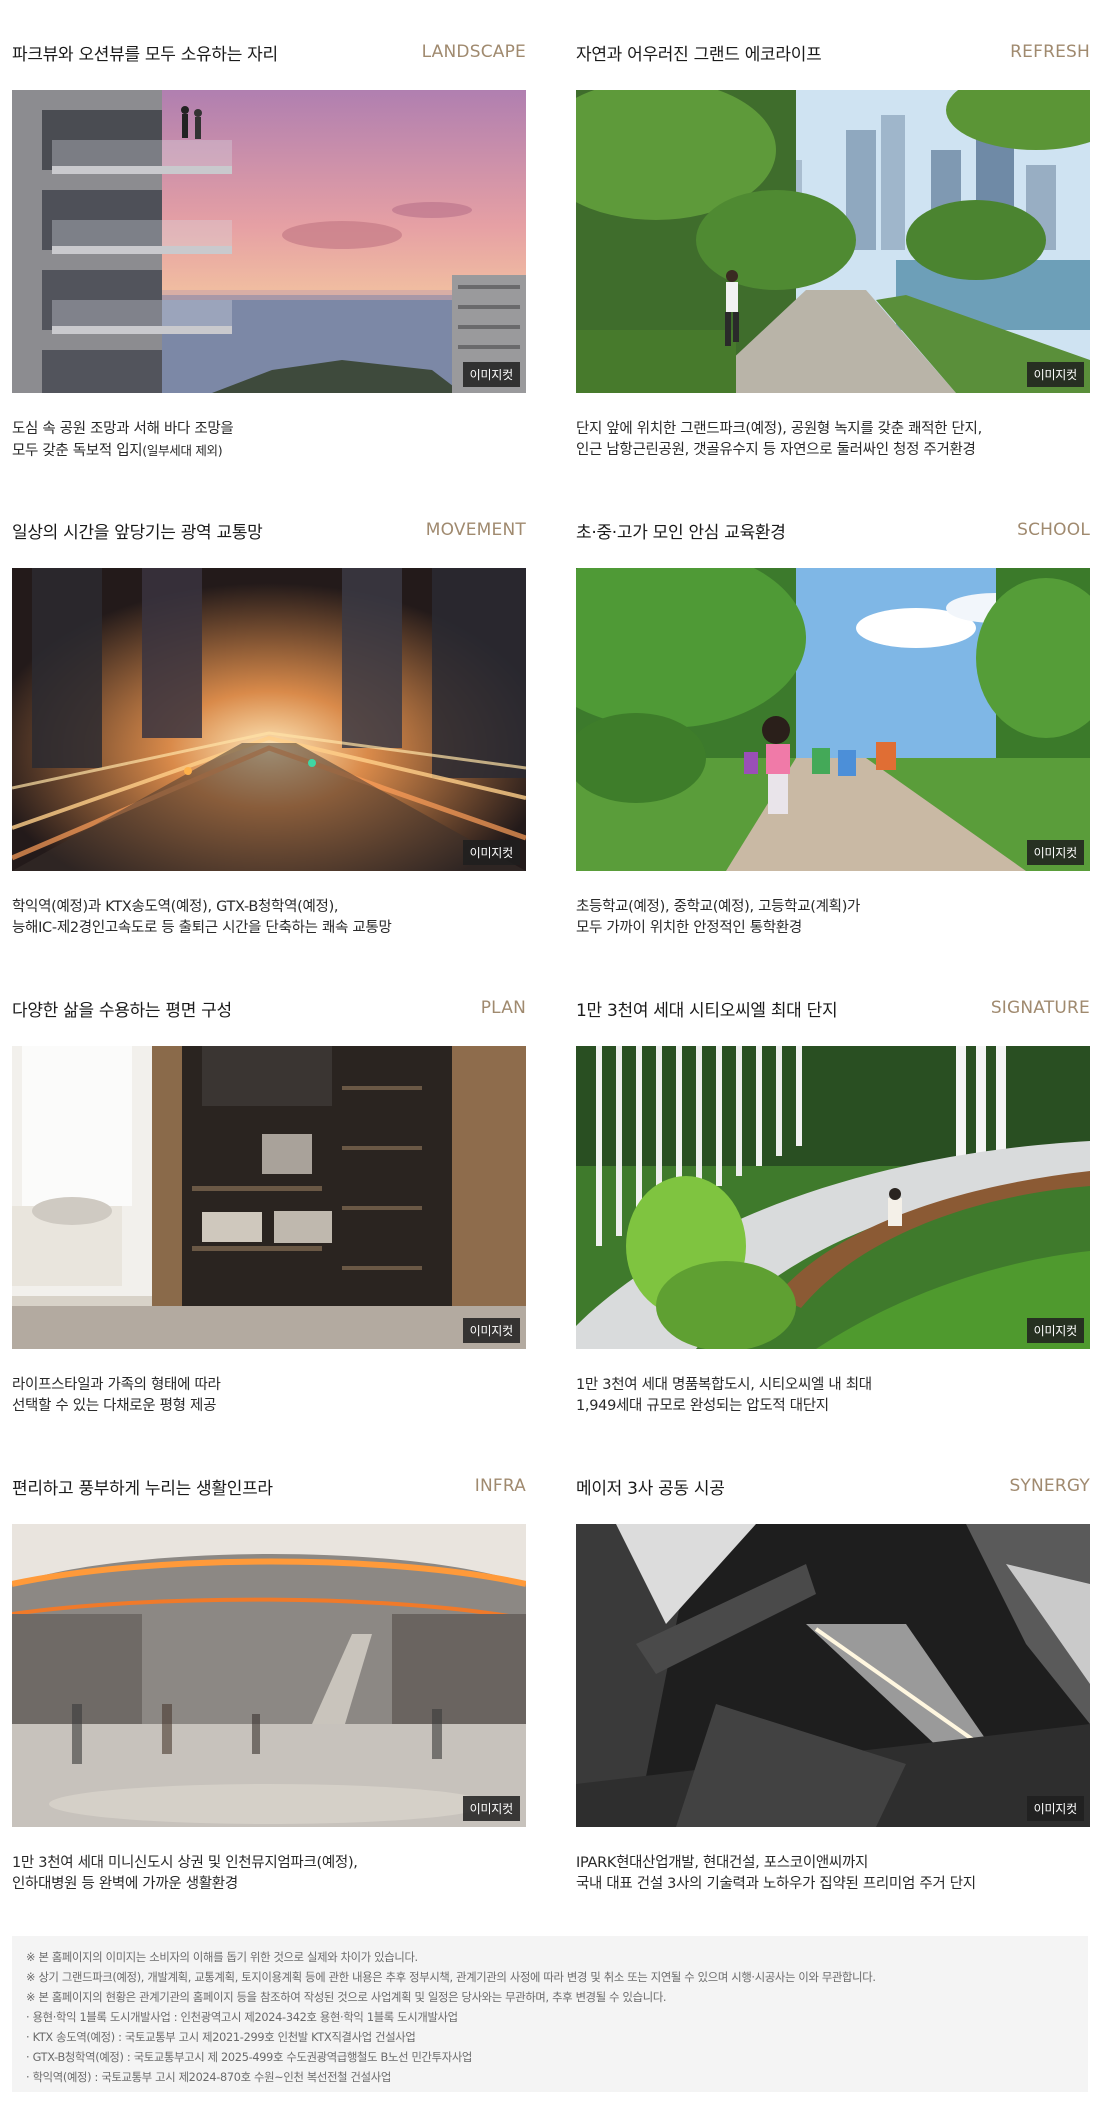 The height and width of the screenshot is (2128, 1100). What do you see at coordinates (776, 1884) in the screenshot?
I see `description-line-2: 국내 대표 건설 3사의 기술력과 노하우가 집약된 프리미엄 주거 단지` at bounding box center [776, 1884].